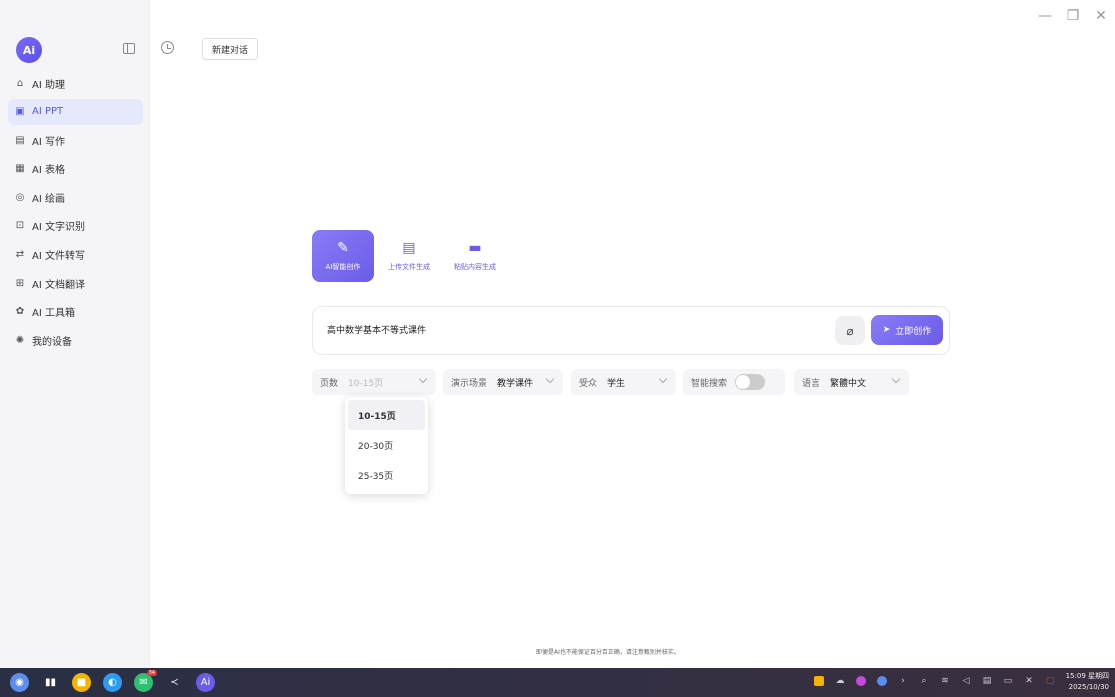  I want to click on notification-icon: ▢, so click(1050, 681).